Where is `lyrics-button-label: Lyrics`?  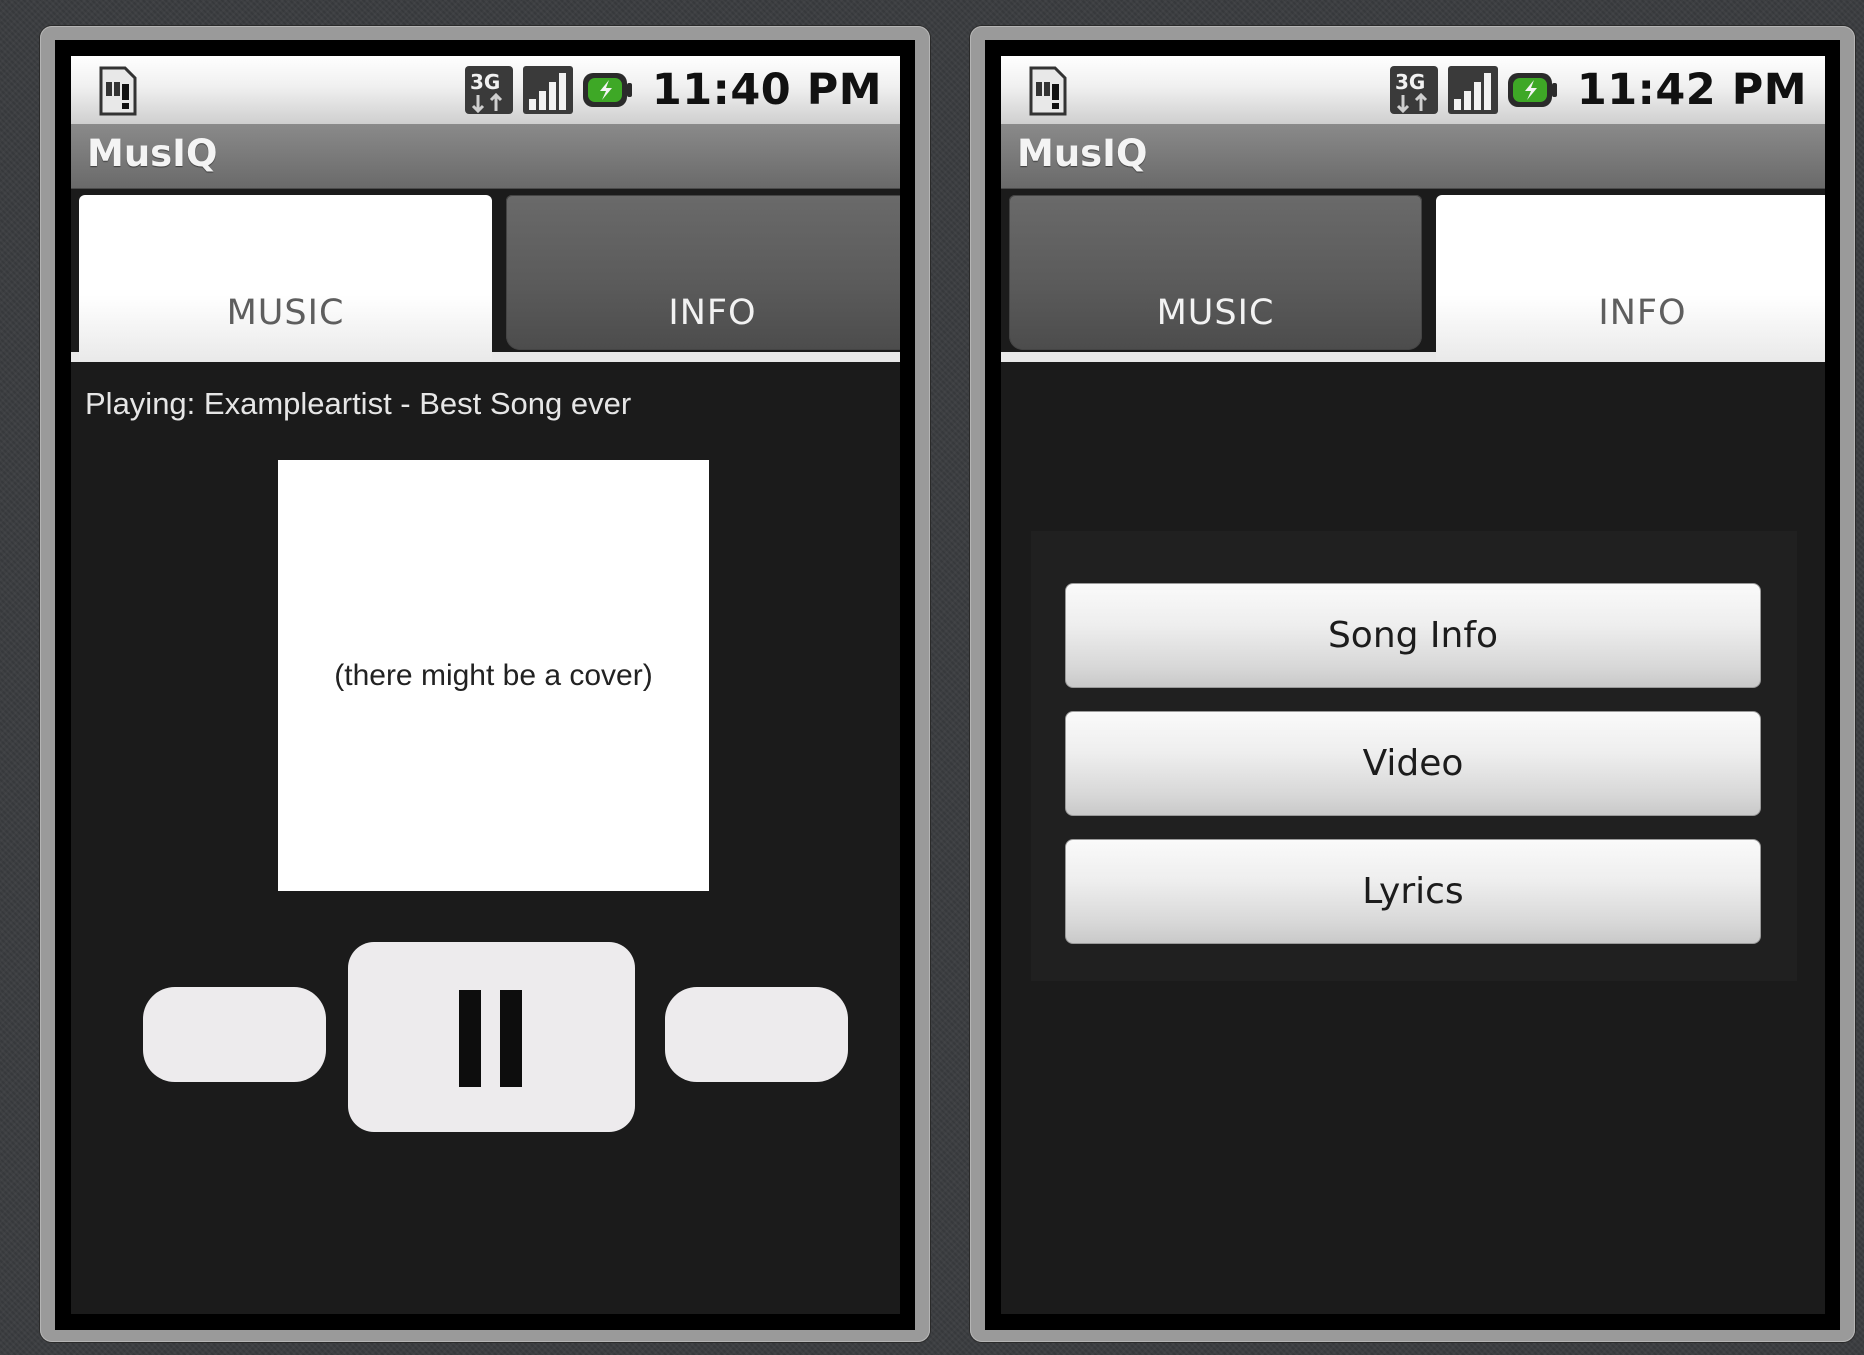 lyrics-button-label: Lyrics is located at coordinates (1413, 891).